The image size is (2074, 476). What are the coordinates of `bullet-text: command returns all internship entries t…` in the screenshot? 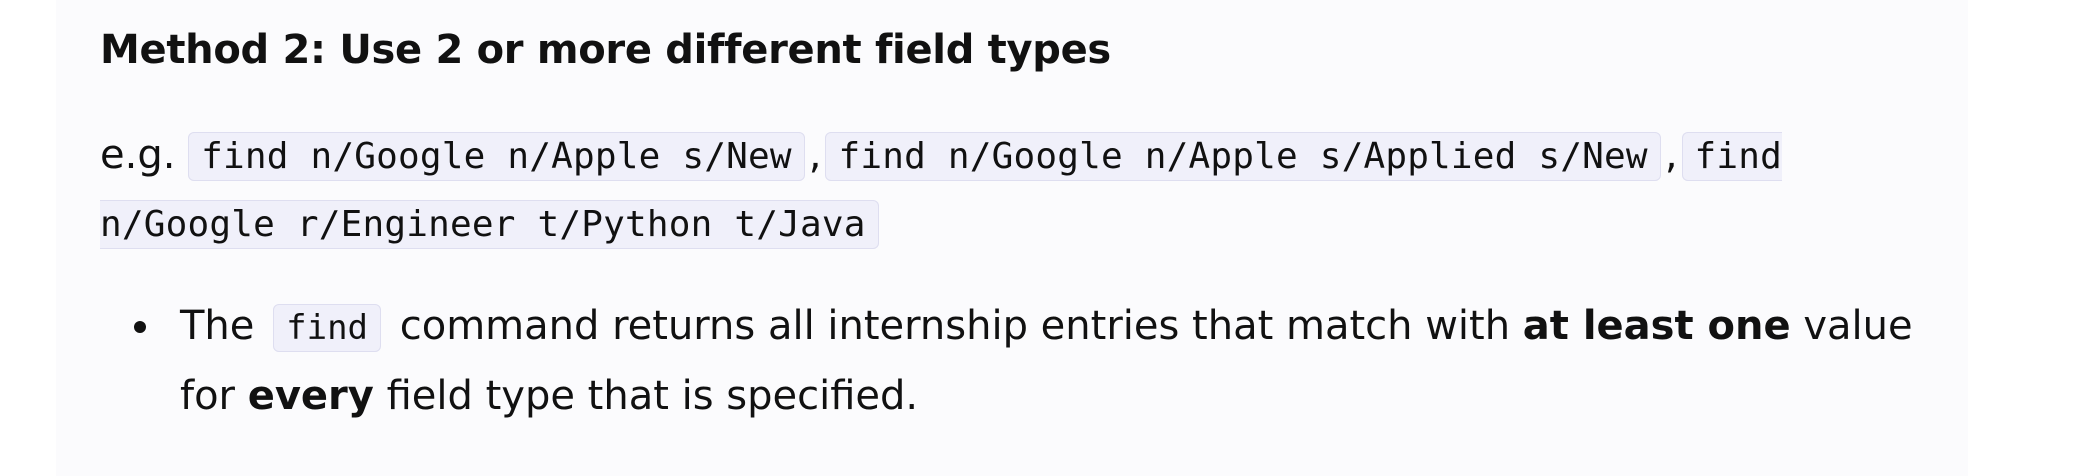 It's located at (955, 326).